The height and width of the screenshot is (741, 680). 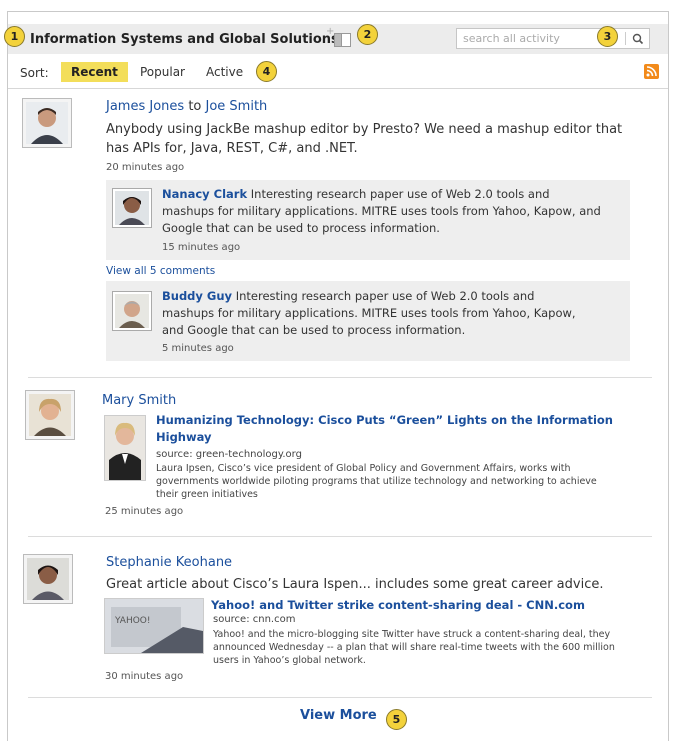 What do you see at coordinates (338, 72) in the screenshot?
I see `sort-bar: Sort: Recent Popular Active` at bounding box center [338, 72].